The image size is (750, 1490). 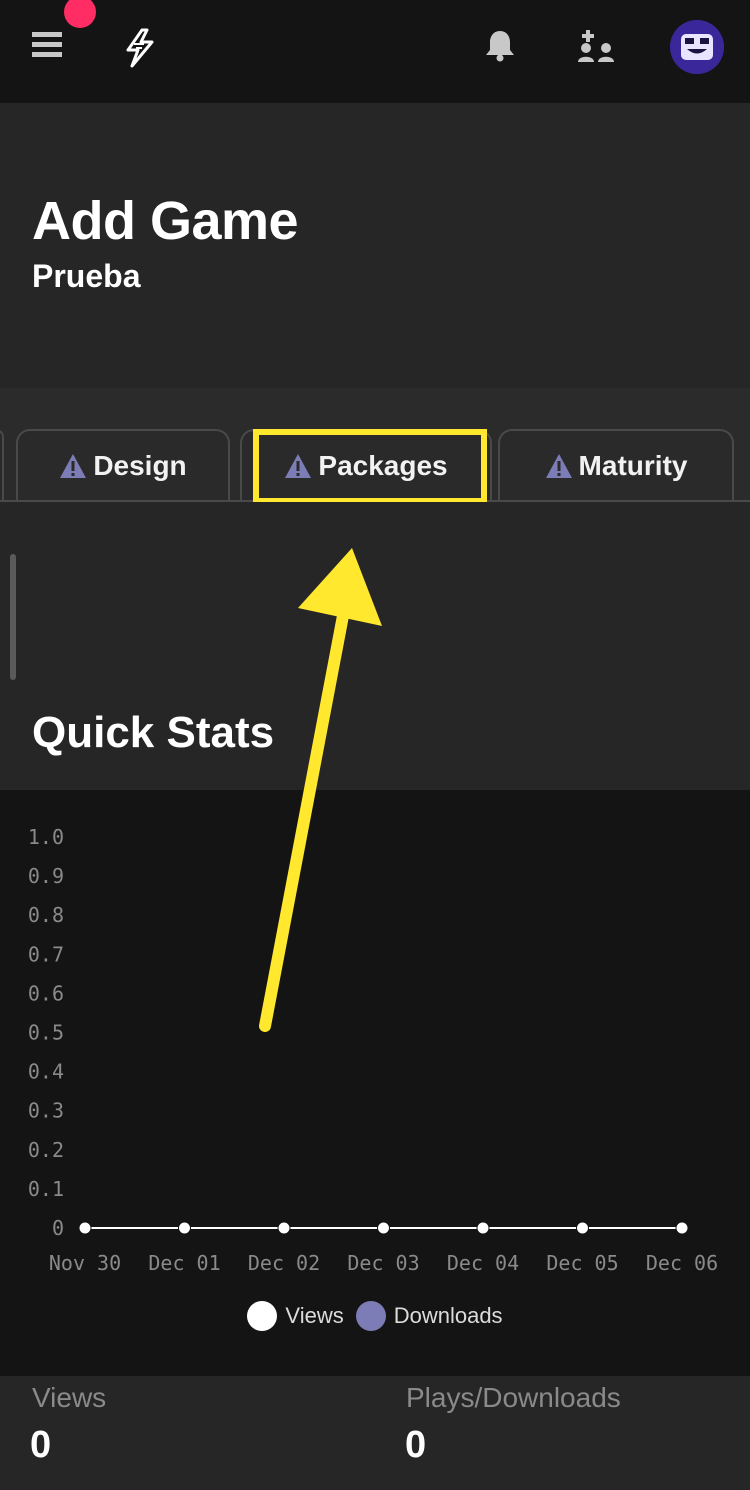 I want to click on y-tick-label: 0.6, so click(x=46, y=993).